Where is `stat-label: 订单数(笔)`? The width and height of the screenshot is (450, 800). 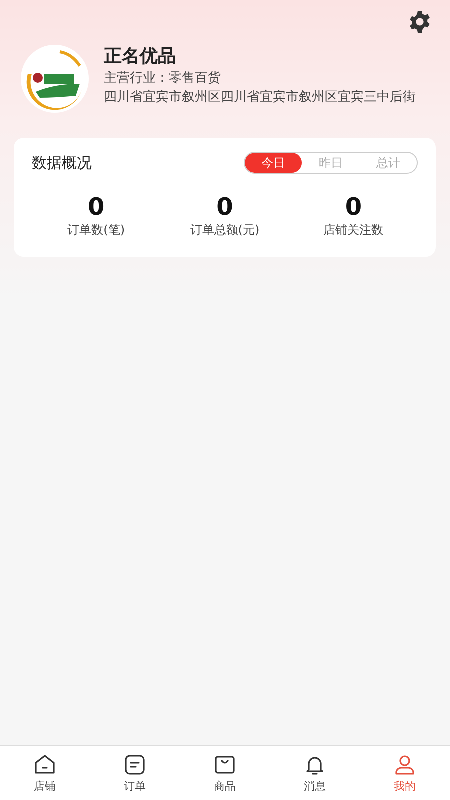 stat-label: 订单数(笔) is located at coordinates (97, 230).